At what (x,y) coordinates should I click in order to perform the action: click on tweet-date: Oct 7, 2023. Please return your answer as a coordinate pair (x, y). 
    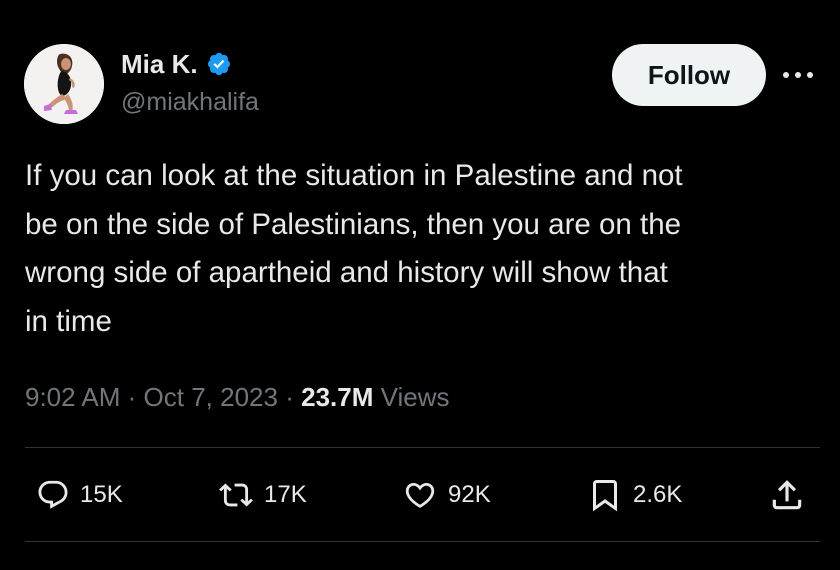
    Looking at the image, I should click on (211, 397).